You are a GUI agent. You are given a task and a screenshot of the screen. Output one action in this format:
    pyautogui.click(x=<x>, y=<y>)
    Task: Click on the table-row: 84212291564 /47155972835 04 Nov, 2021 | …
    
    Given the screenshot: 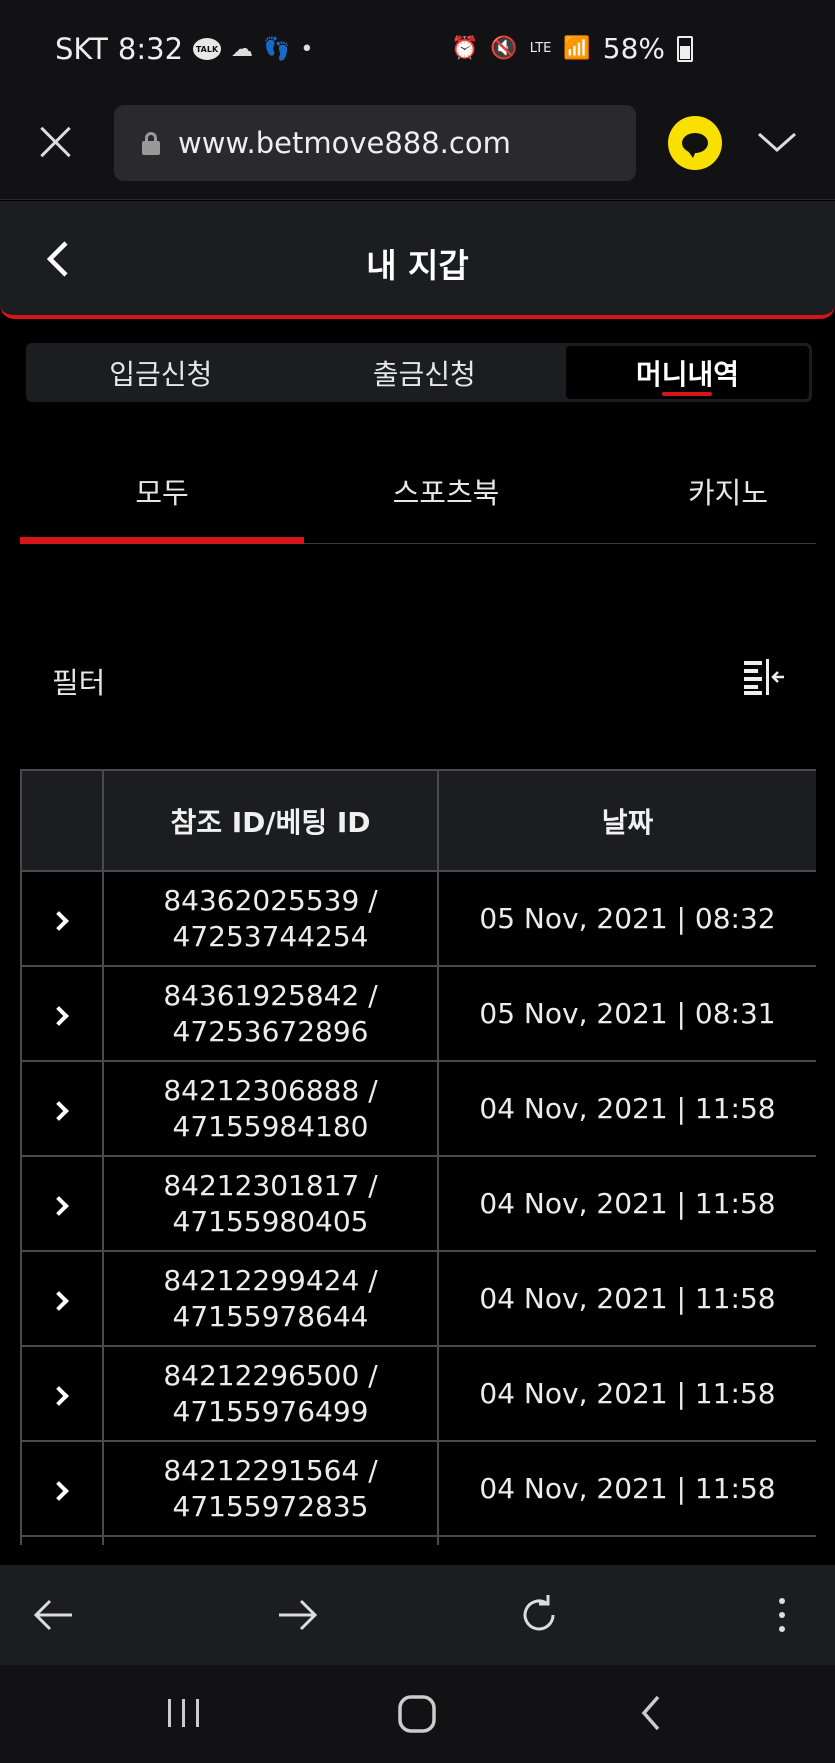 What is the action you would take?
    pyautogui.click(x=418, y=1488)
    